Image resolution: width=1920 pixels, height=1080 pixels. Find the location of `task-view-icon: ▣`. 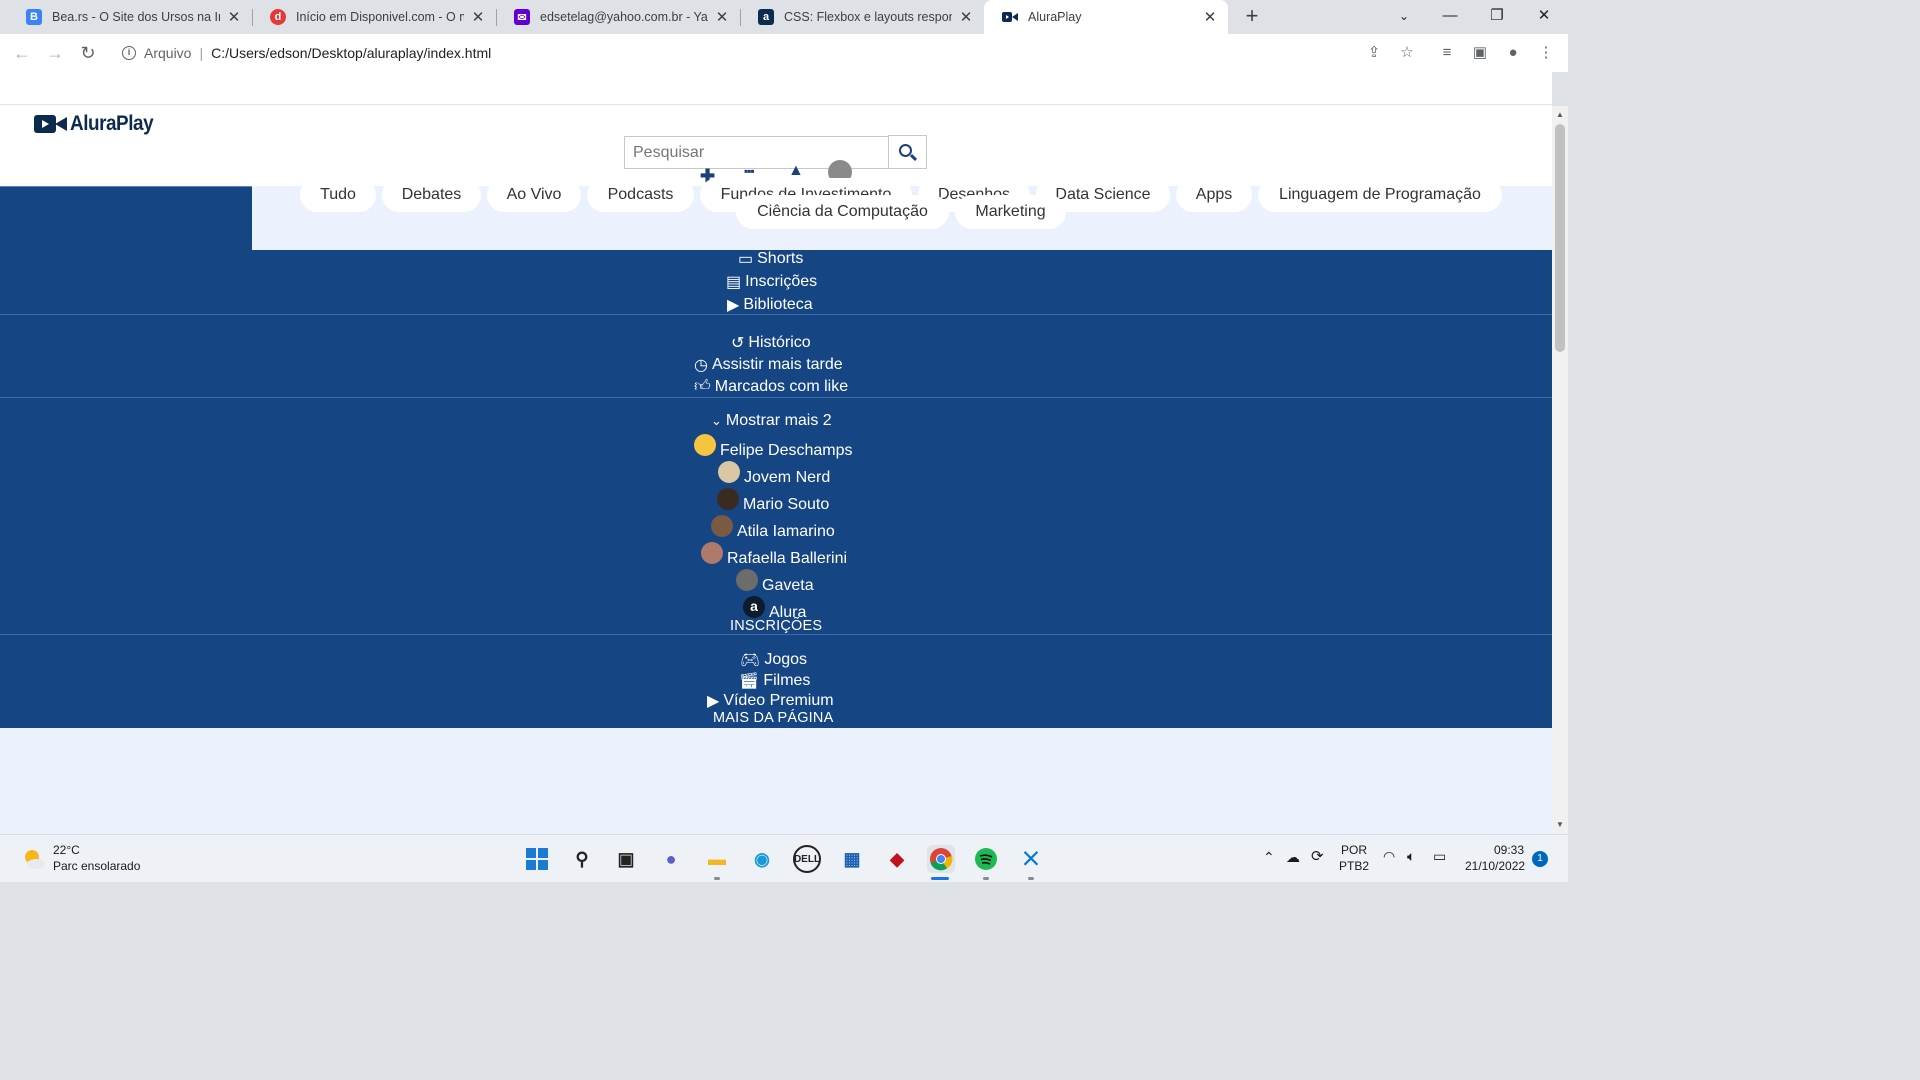

task-view-icon: ▣ is located at coordinates (626, 859).